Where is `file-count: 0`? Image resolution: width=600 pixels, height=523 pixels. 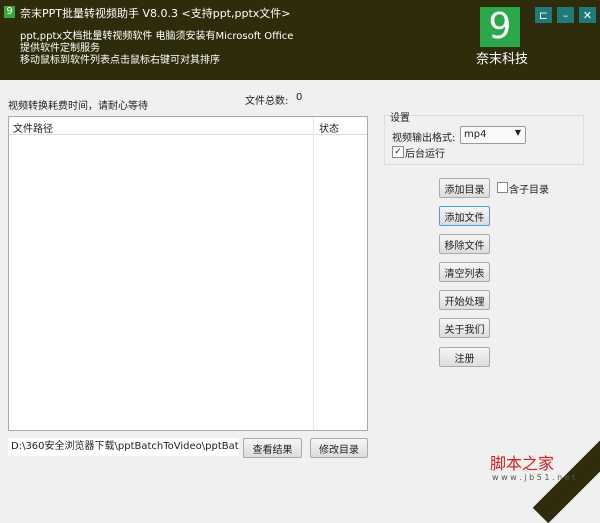
file-count: 0 is located at coordinates (299, 97).